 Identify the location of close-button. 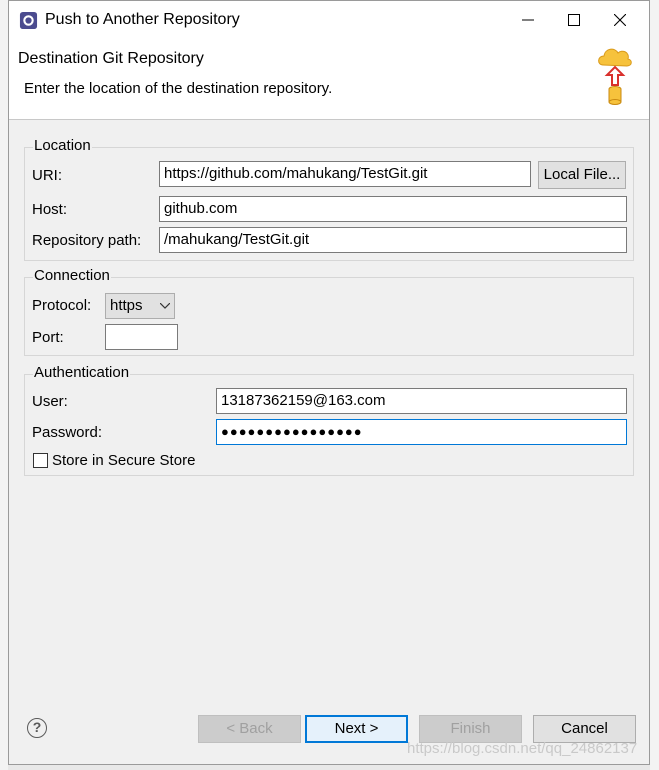
(620, 20).